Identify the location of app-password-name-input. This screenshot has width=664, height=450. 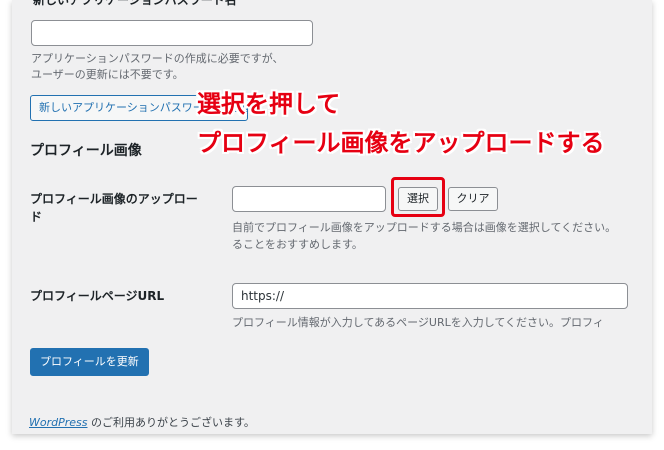
(172, 33).